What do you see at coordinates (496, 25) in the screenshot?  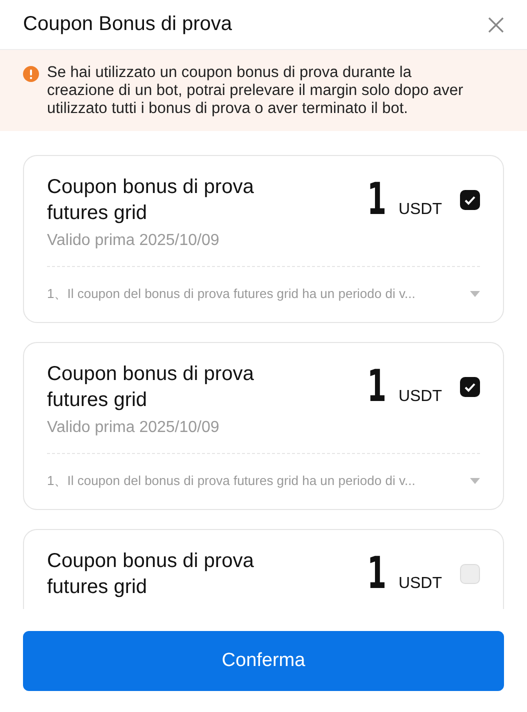 I see `close-icon` at bounding box center [496, 25].